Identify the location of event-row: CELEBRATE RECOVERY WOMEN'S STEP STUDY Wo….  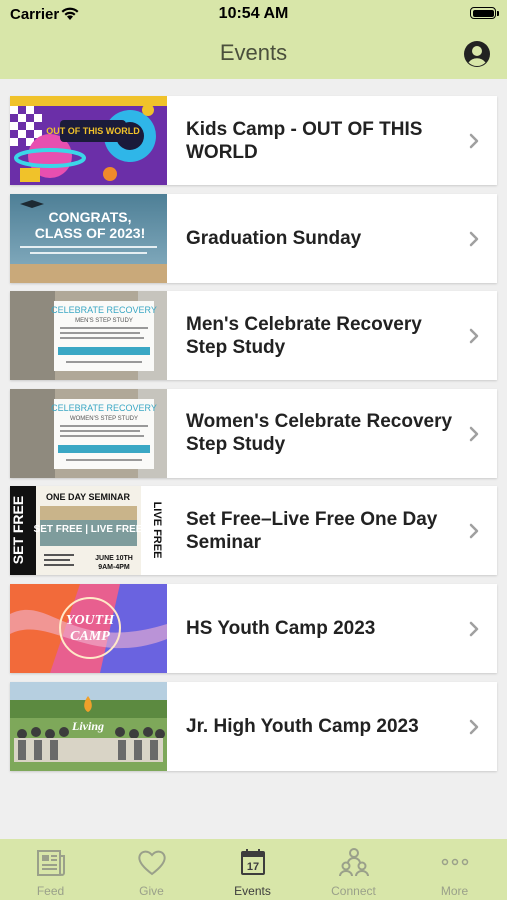
(253, 433).